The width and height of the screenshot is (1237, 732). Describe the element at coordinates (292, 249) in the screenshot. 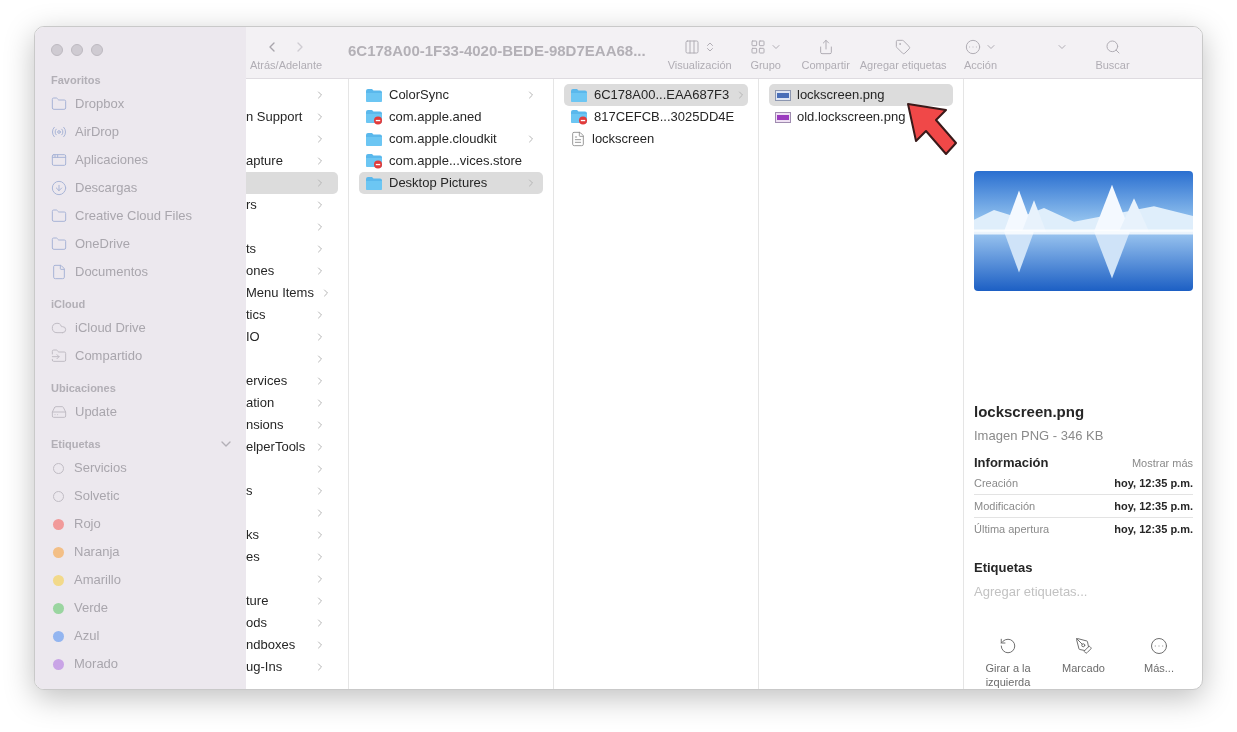

I see `file-row: ts` at that location.